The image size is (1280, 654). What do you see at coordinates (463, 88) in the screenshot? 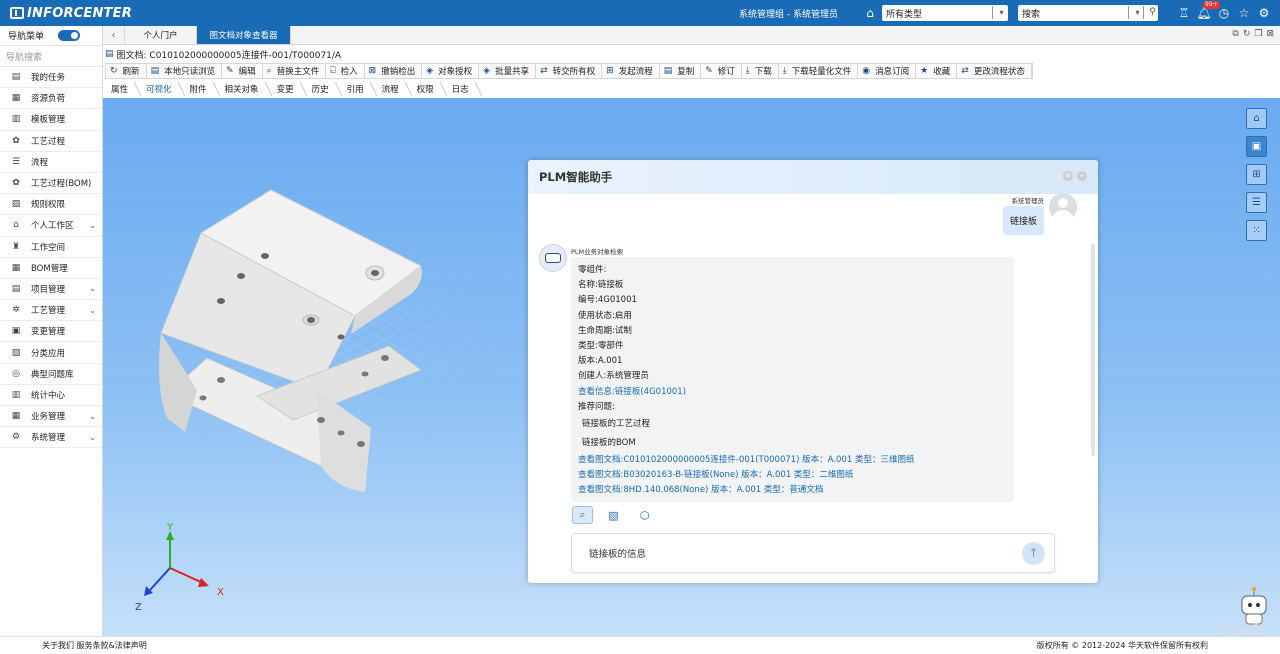
I see `detail-tab: 日志` at bounding box center [463, 88].